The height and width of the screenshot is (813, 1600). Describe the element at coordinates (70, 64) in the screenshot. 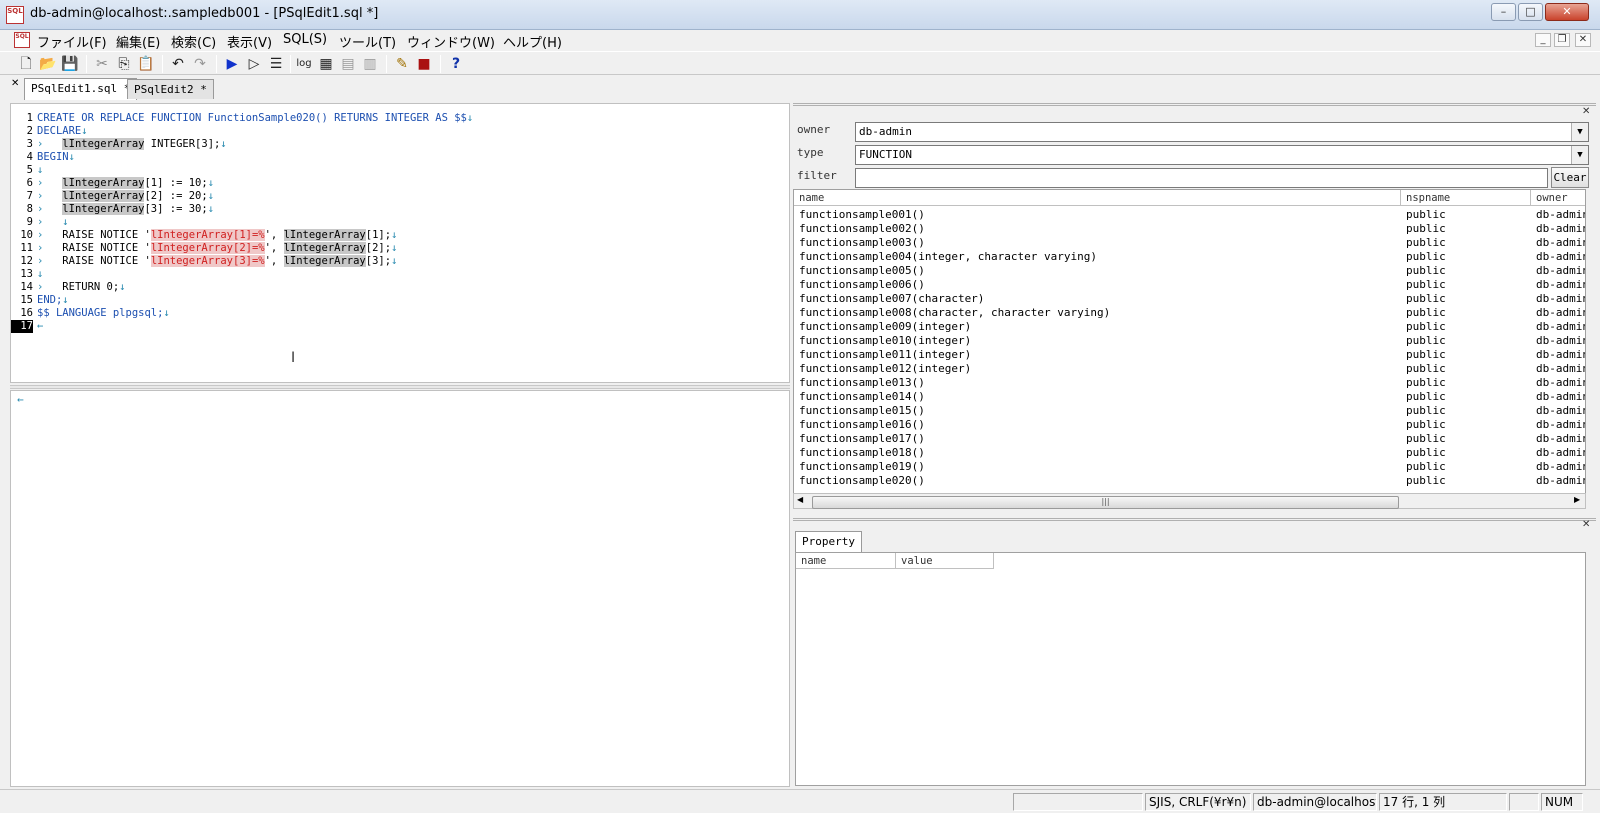

I see `save-icon: 💾` at that location.